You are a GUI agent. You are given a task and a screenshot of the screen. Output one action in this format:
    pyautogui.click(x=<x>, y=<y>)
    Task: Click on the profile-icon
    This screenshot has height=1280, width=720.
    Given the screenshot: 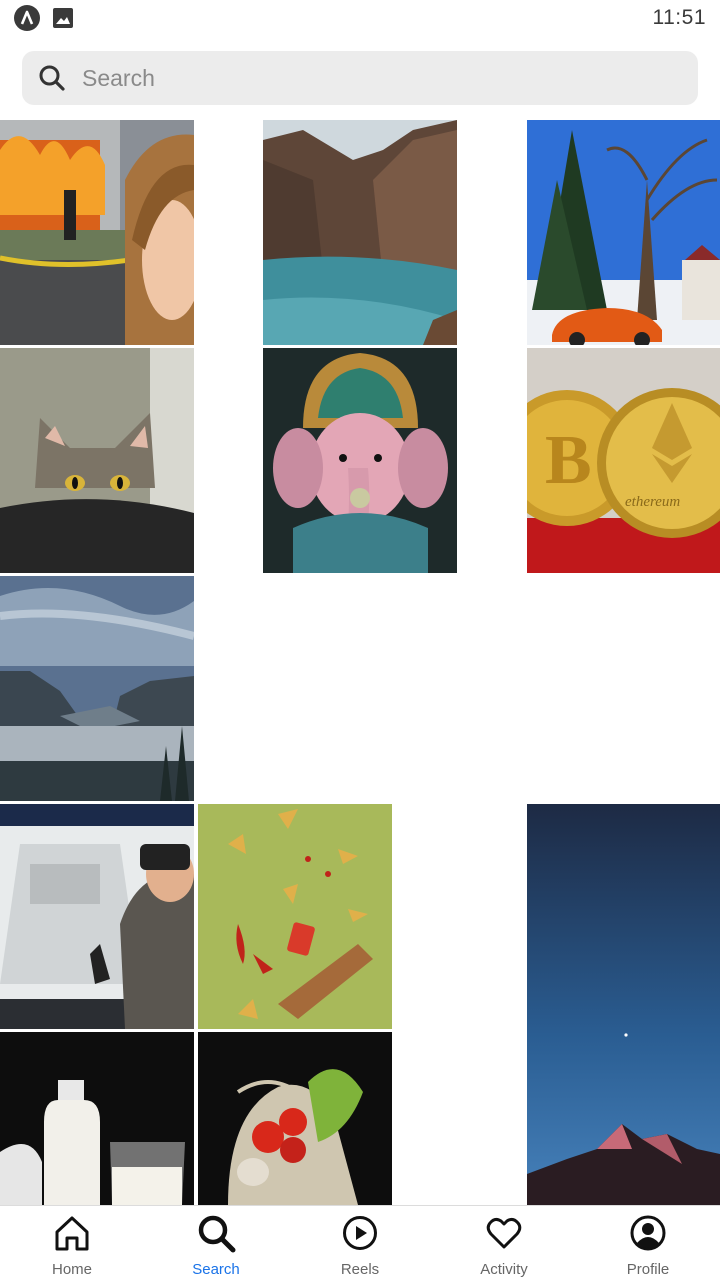 What is the action you would take?
    pyautogui.click(x=648, y=1233)
    